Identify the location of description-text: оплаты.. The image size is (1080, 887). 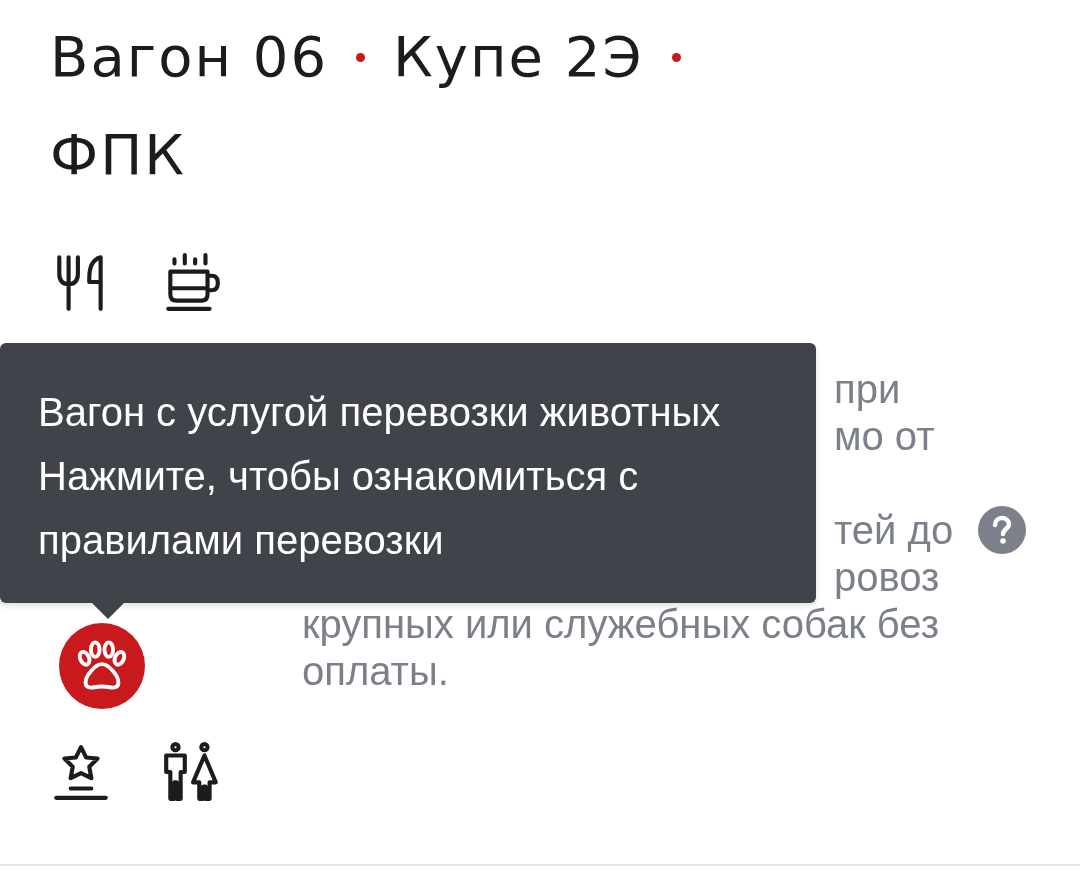
(375, 671).